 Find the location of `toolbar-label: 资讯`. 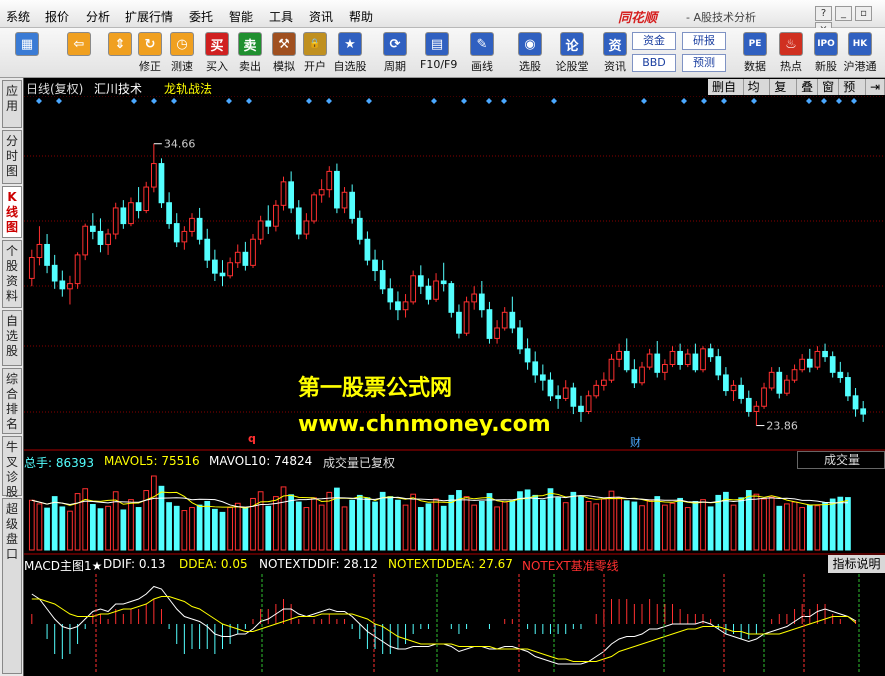

toolbar-label: 资讯 is located at coordinates (615, 66).